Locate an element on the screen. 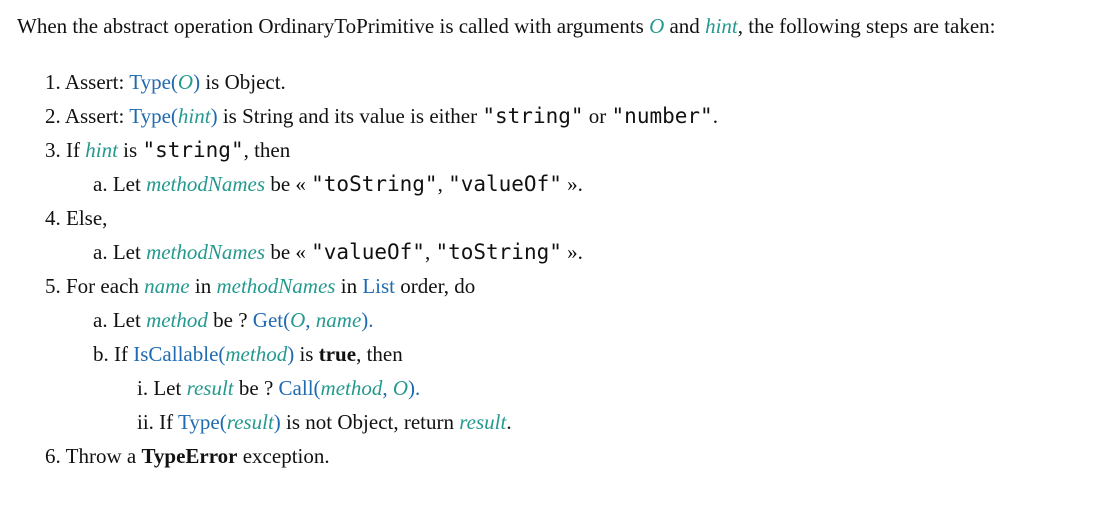  step-number: i. is located at coordinates (145, 388).